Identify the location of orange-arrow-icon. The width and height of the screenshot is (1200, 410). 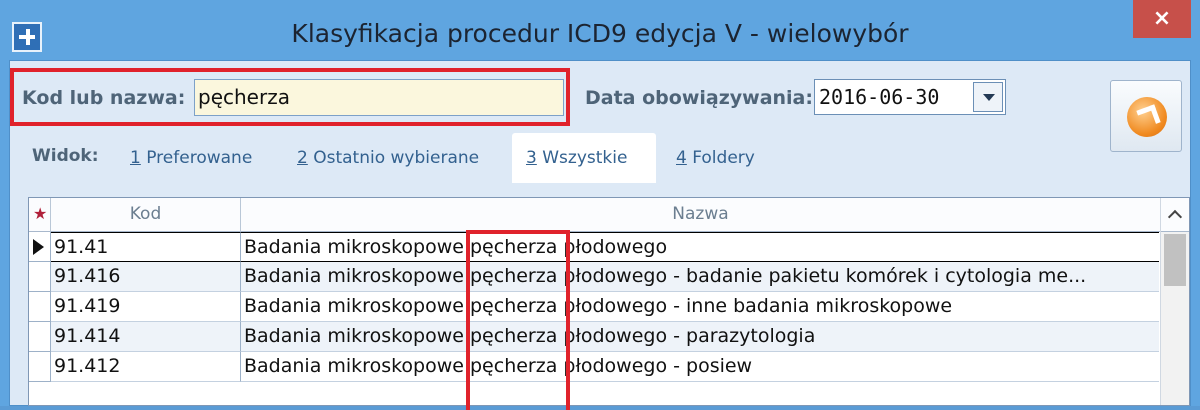
(1147, 117).